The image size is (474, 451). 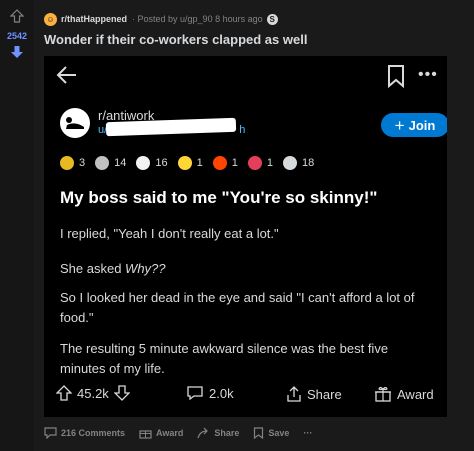 I want to click on silver-coin-icon, so click(x=290, y=163).